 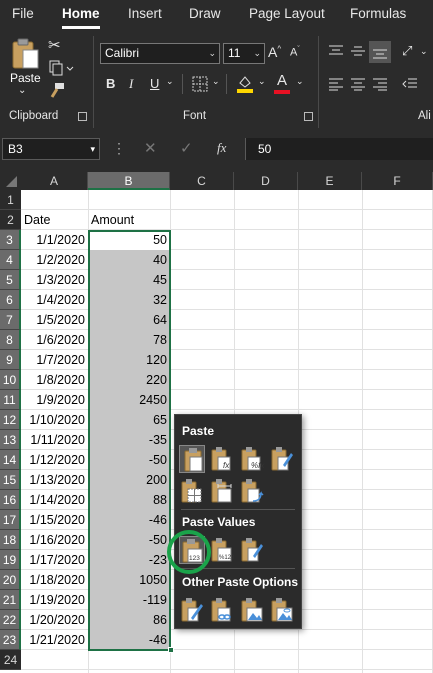 I want to click on row-header-23: 23, so click(x=10, y=640).